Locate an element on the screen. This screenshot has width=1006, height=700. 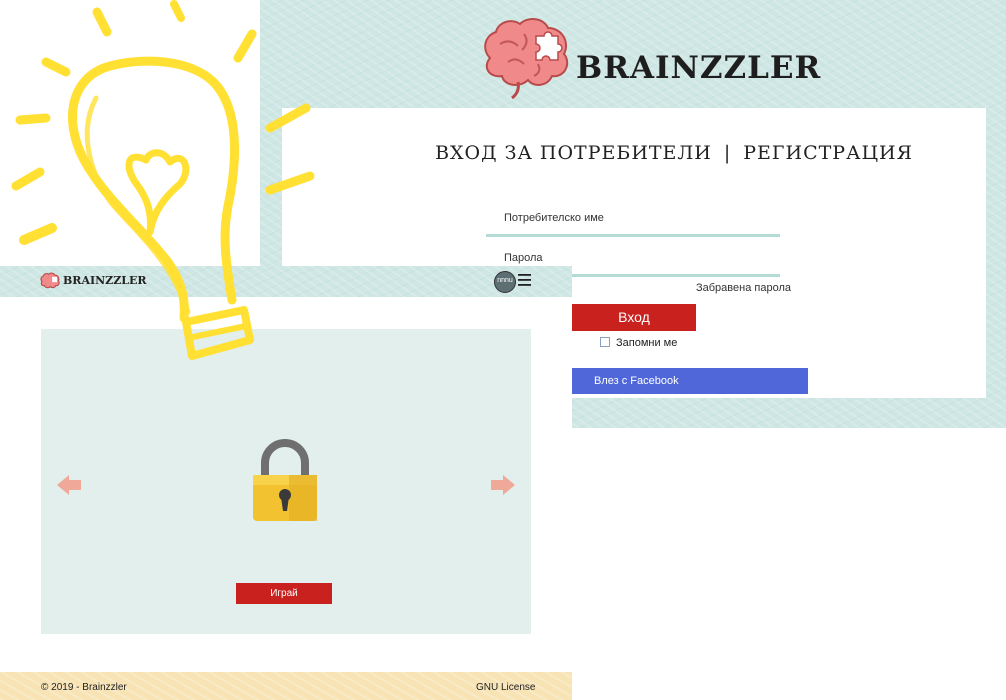
license-link: GNU License is located at coordinates (505, 687).